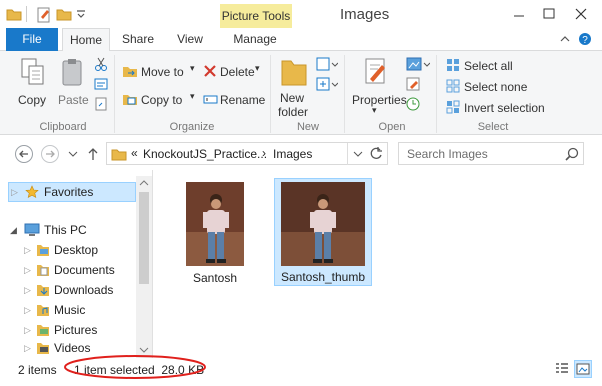  What do you see at coordinates (24, 154) in the screenshot?
I see `back-button` at bounding box center [24, 154].